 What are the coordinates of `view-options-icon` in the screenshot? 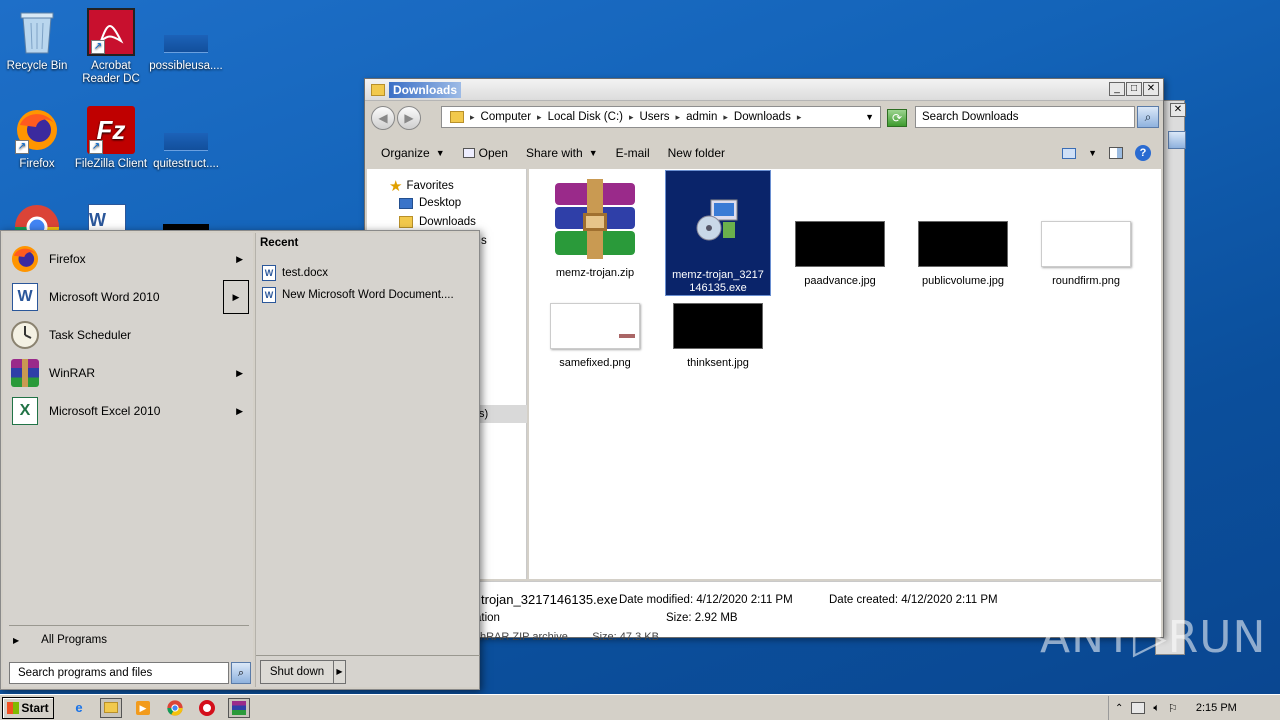 It's located at (1069, 153).